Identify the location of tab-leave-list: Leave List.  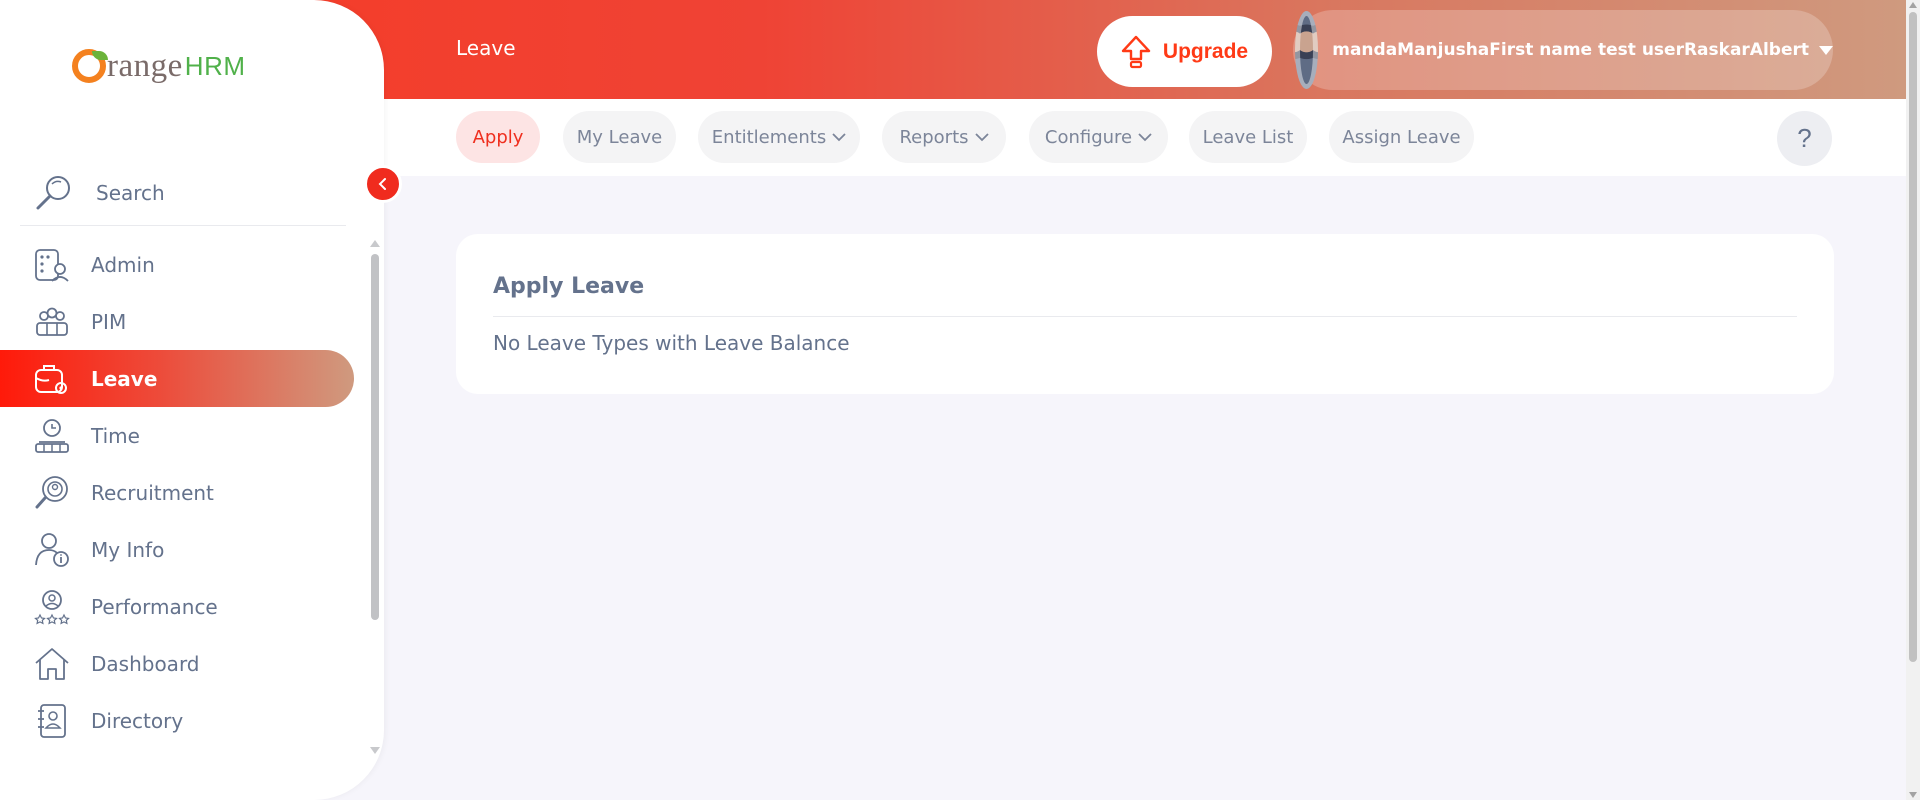
(1248, 137).